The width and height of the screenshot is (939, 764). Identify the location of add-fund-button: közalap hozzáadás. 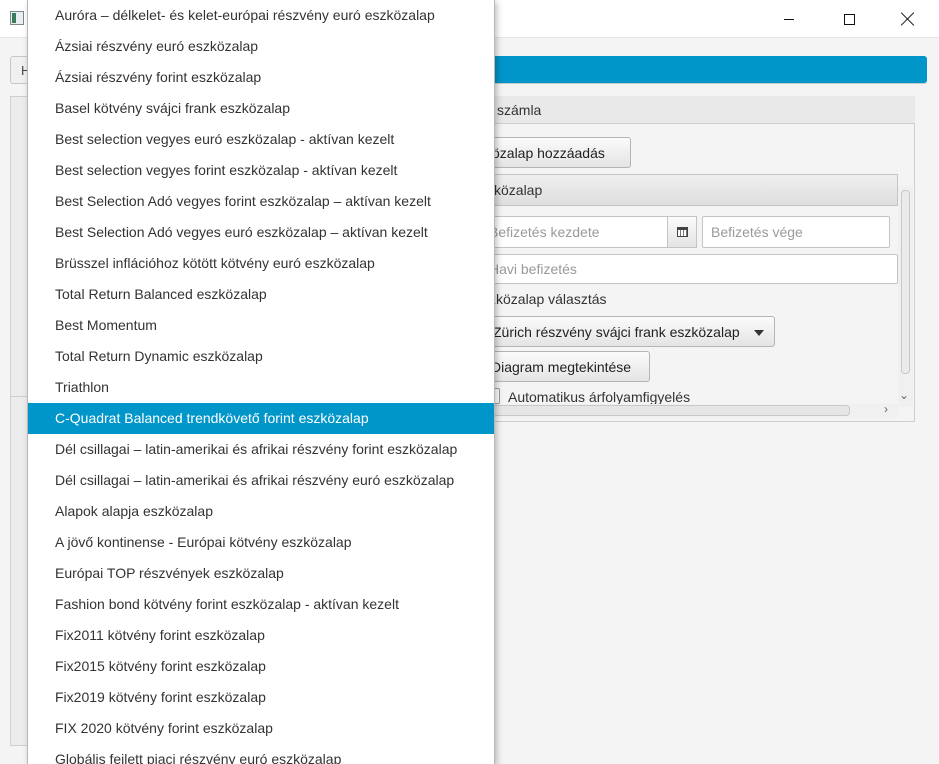
(555, 152).